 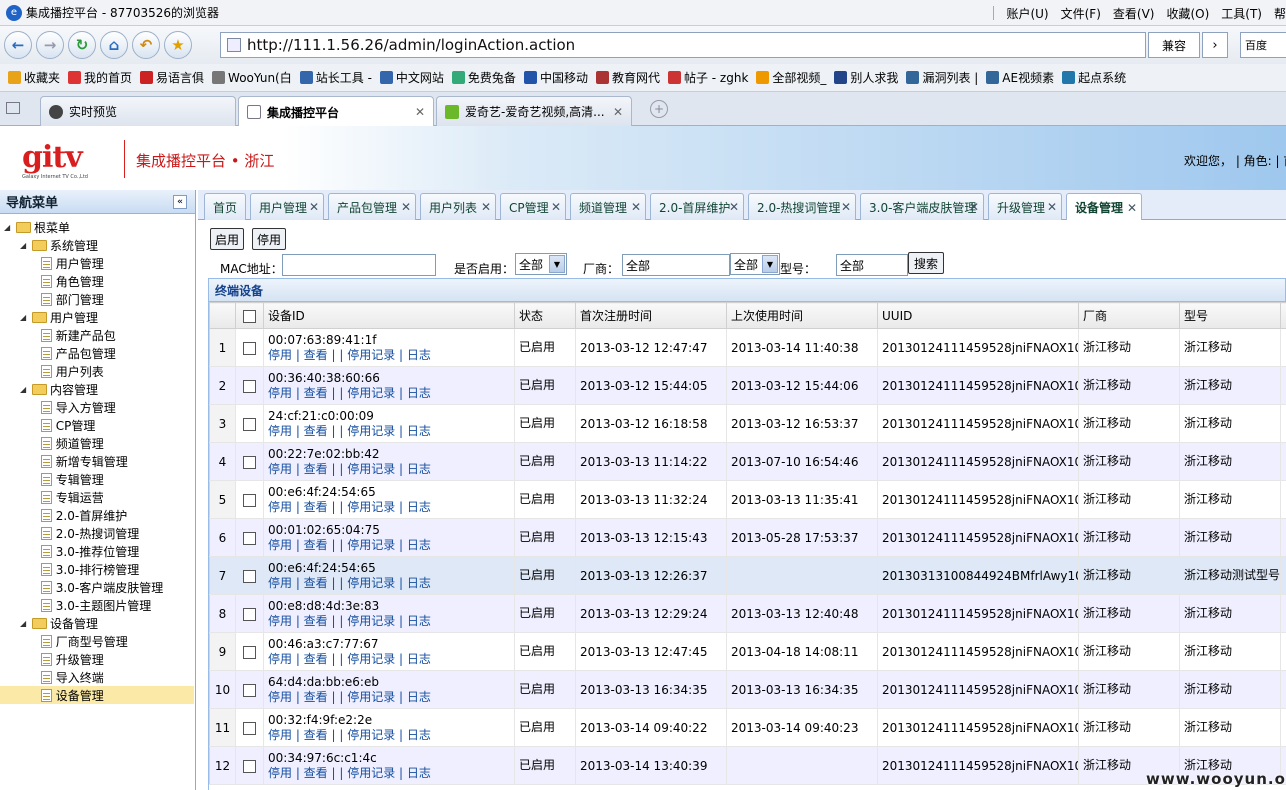 What do you see at coordinates (555, 77) in the screenshot?
I see `favorite-link: 中国移动` at bounding box center [555, 77].